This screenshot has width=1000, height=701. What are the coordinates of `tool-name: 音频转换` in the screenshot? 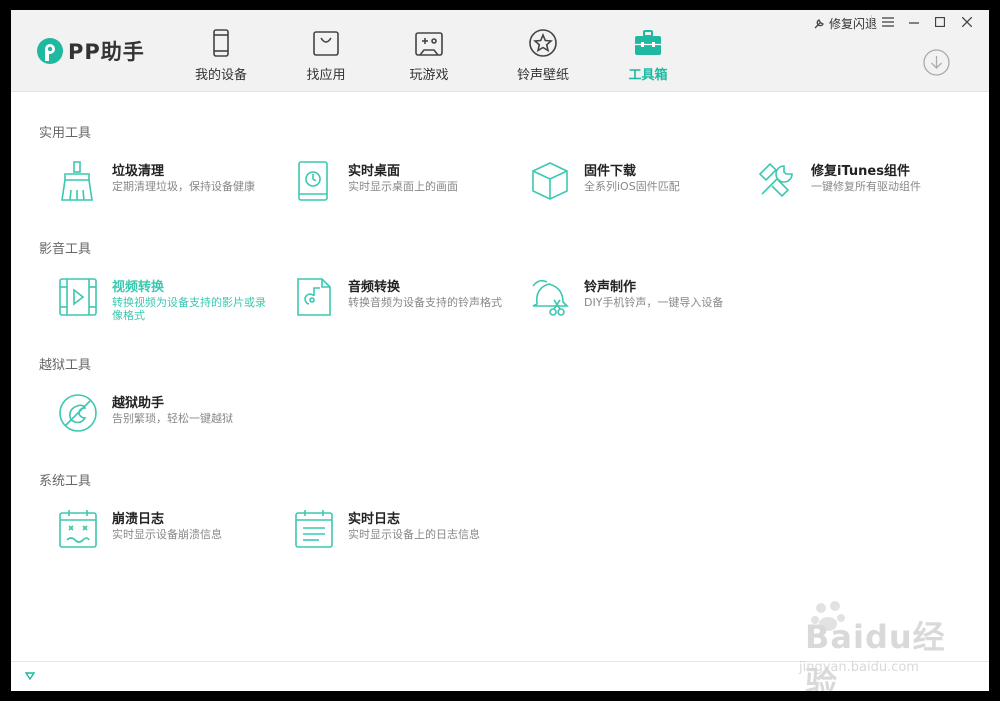 It's located at (374, 287).